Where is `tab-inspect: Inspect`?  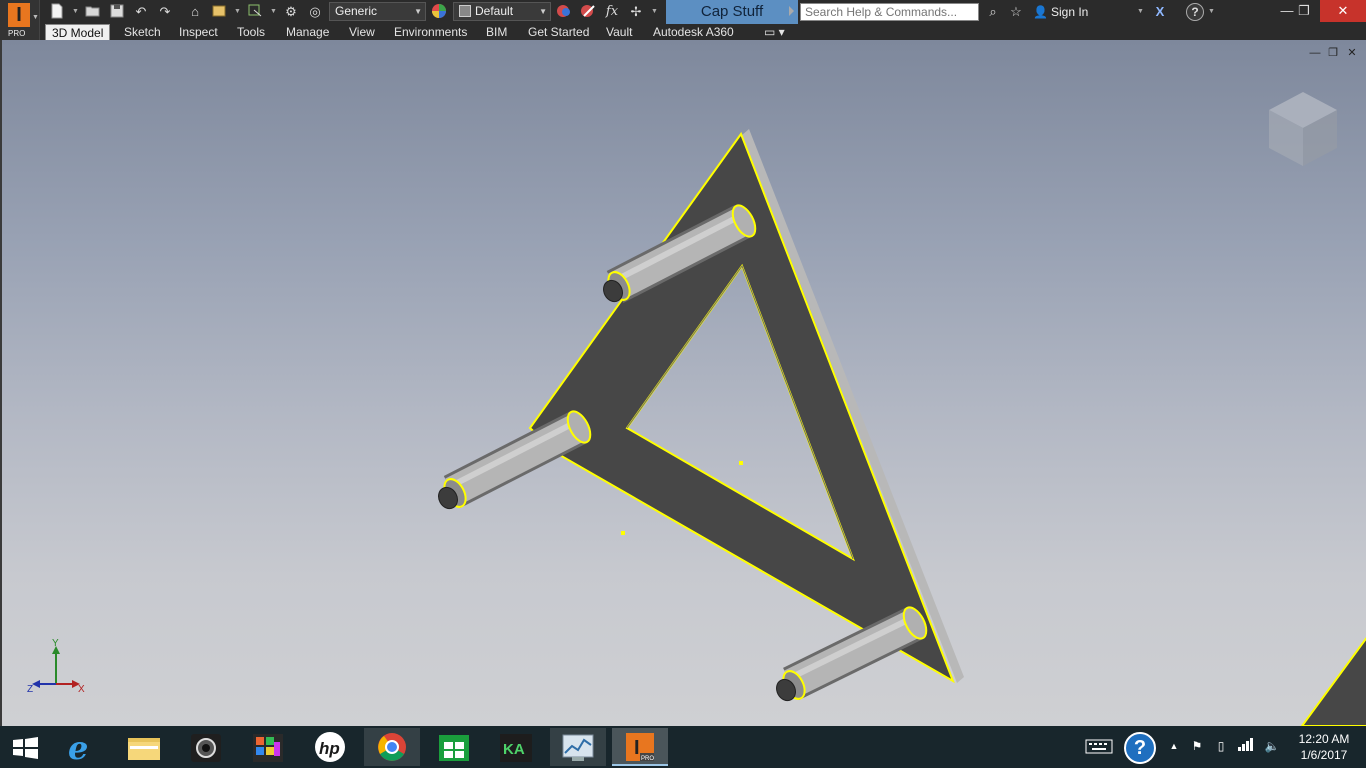
tab-inspect: Inspect is located at coordinates (198, 32).